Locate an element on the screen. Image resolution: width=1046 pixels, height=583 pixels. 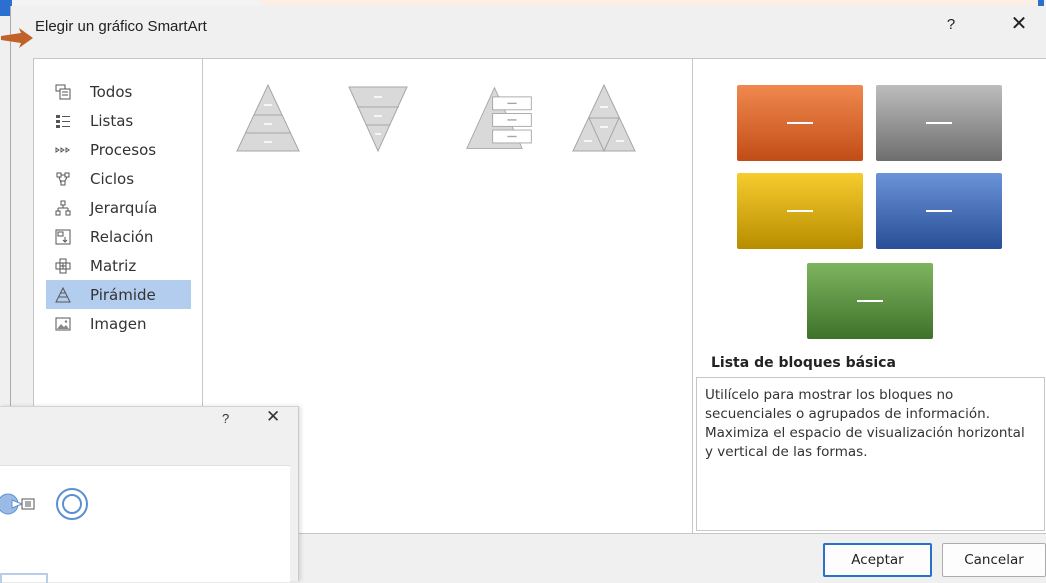
category-item-listas: Listas is located at coordinates (118, 120).